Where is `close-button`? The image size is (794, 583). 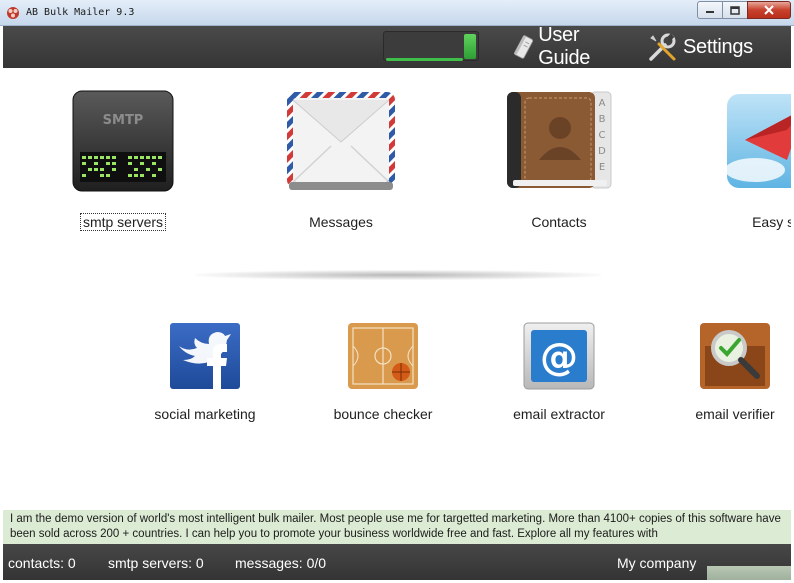 close-button is located at coordinates (769, 10).